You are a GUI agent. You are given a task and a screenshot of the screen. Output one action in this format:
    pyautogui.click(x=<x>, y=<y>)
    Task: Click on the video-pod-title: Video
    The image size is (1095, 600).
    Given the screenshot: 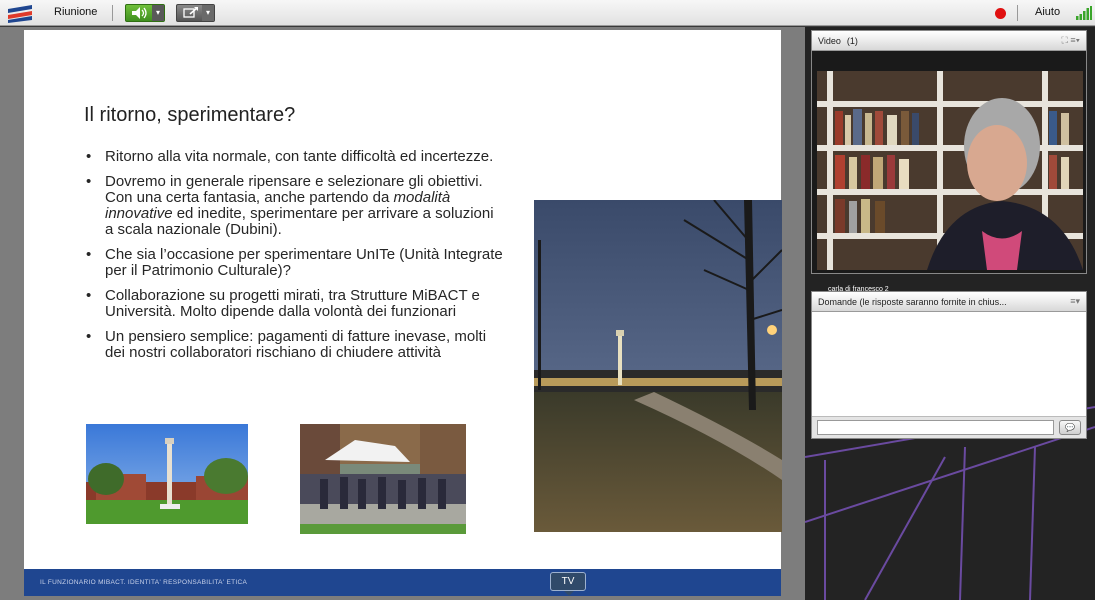 What is the action you would take?
    pyautogui.click(x=829, y=41)
    